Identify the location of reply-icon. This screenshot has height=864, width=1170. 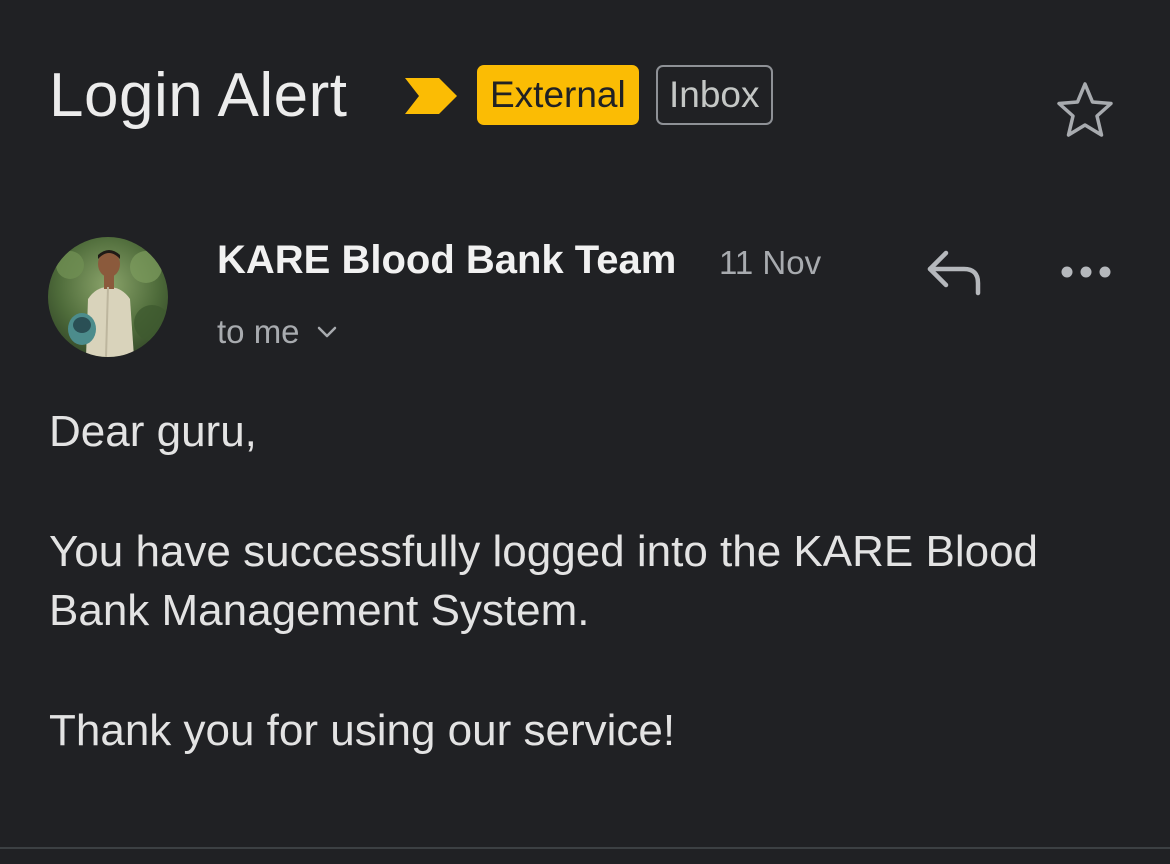
(955, 273).